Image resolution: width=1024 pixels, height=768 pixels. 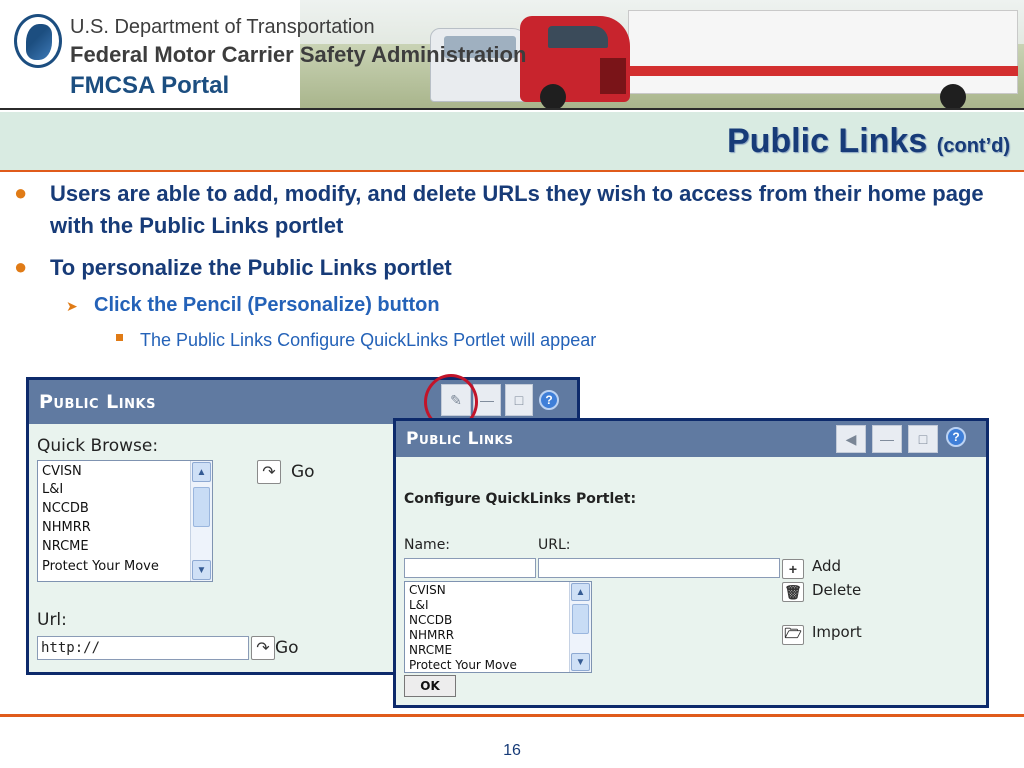 I want to click on portlet-header: Public Links ◀ — □ ?, so click(x=691, y=439).